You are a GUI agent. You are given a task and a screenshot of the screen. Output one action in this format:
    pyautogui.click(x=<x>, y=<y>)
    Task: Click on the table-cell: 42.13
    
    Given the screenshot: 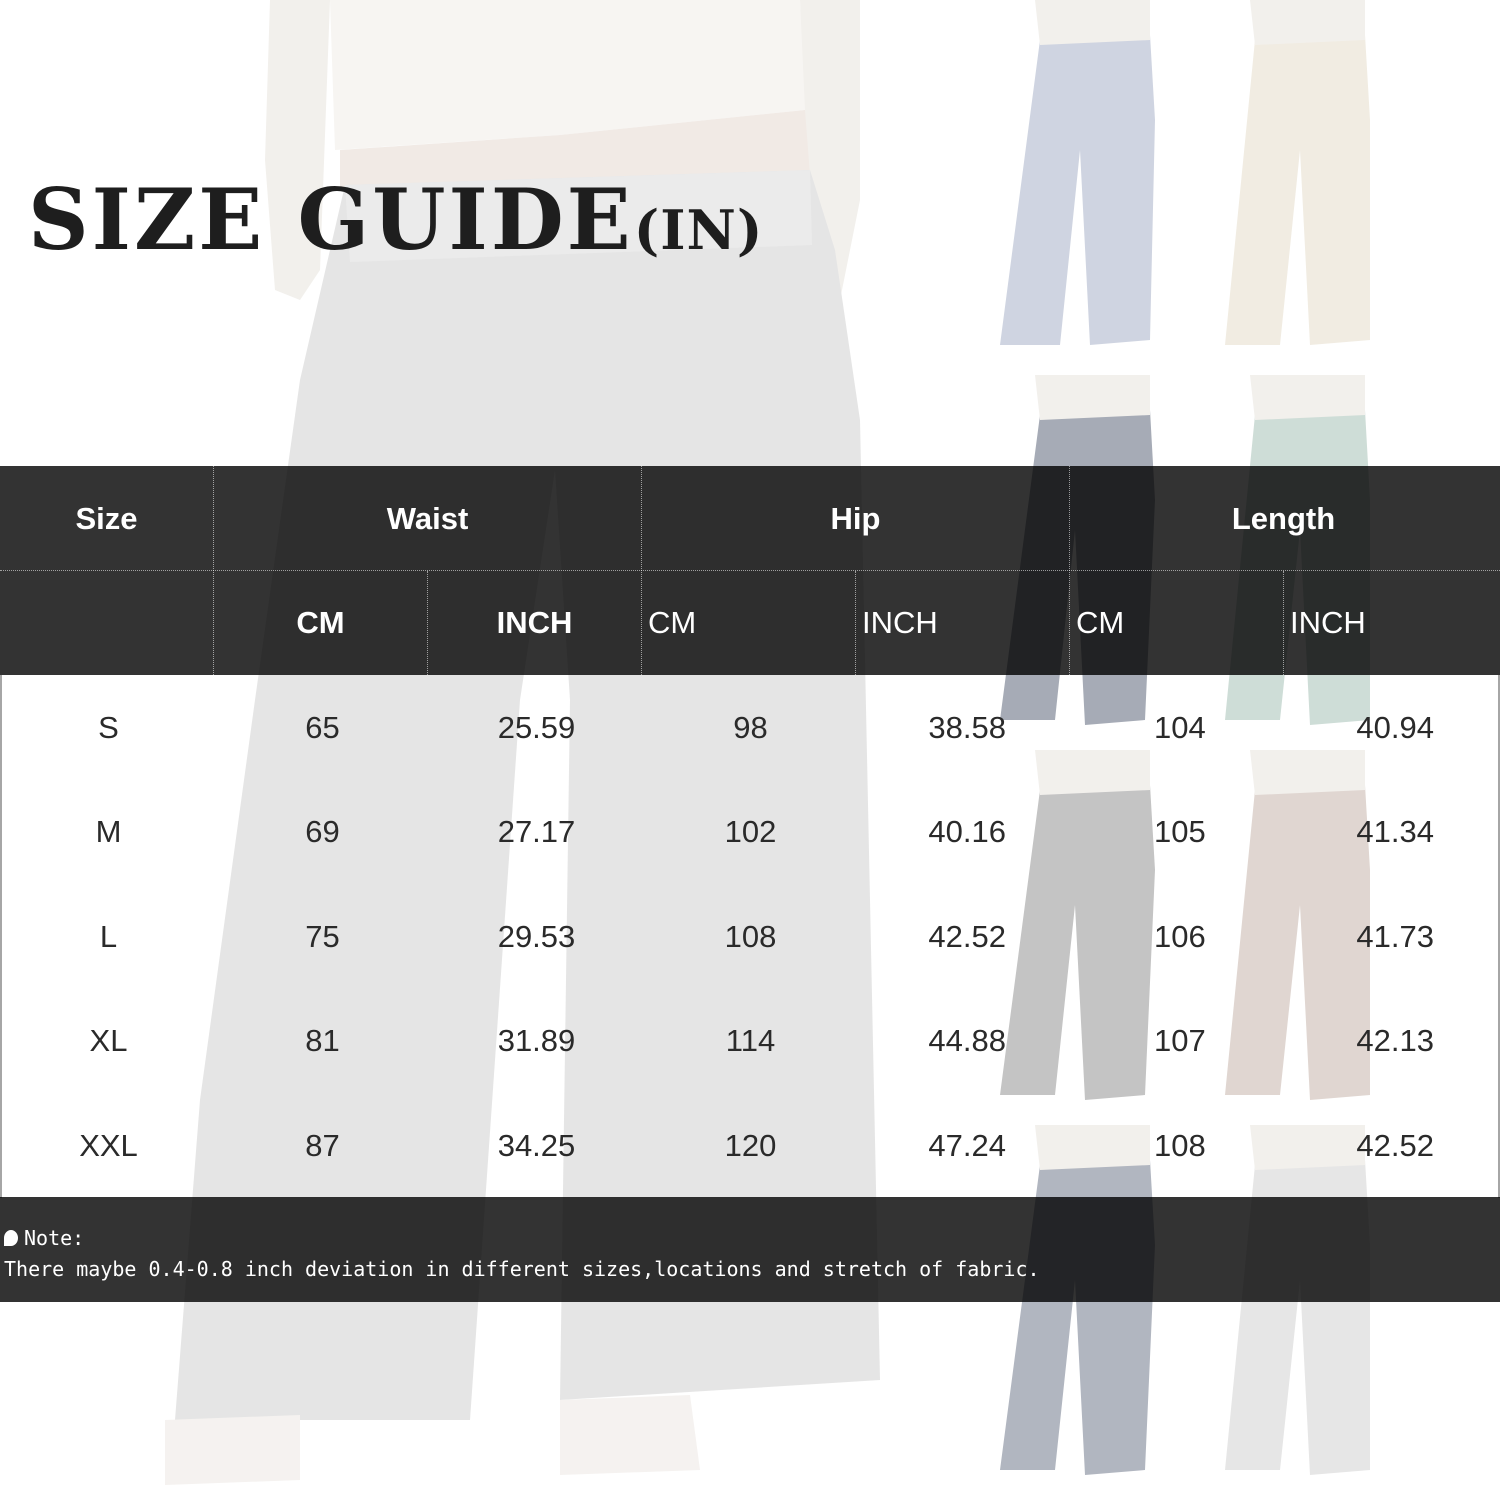 What is the action you would take?
    pyautogui.click(x=1395, y=1040)
    